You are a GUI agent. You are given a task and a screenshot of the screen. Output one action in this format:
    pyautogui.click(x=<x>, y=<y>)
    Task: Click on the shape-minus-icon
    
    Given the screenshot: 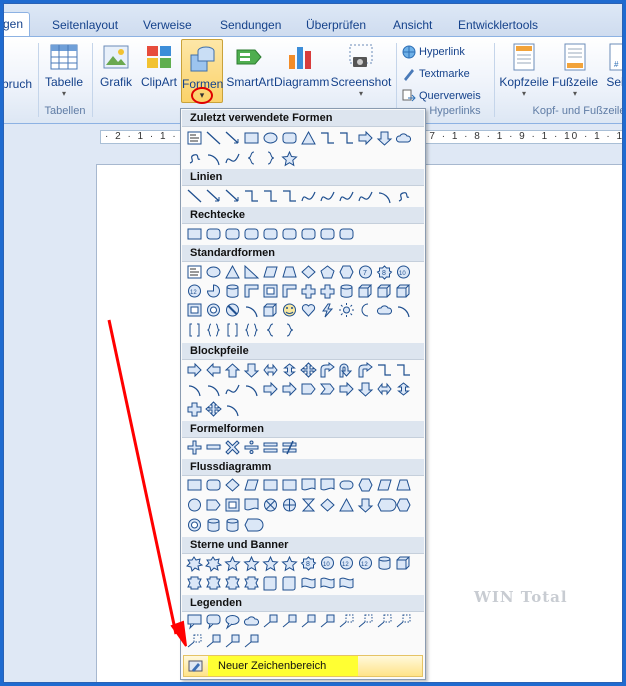 What is the action you would take?
    pyautogui.click(x=213, y=447)
    